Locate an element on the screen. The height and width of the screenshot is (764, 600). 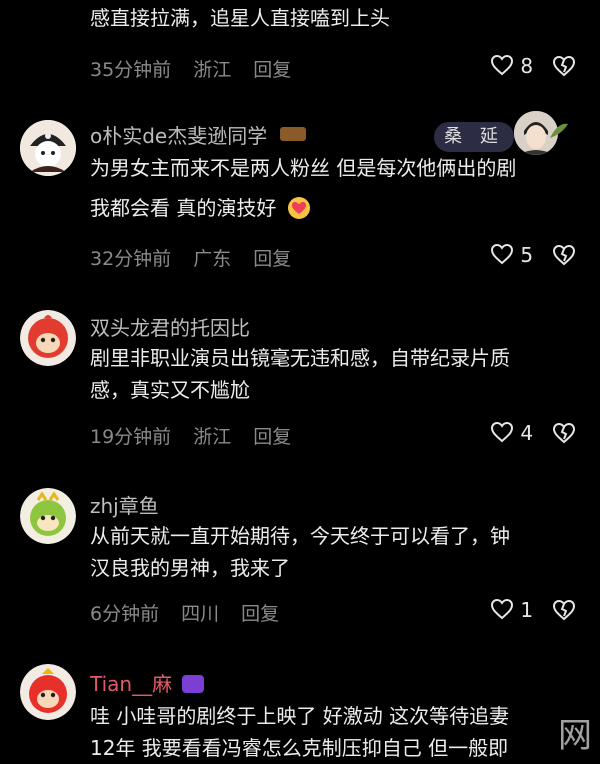
like-count: 1 is located at coordinates (527, 610).